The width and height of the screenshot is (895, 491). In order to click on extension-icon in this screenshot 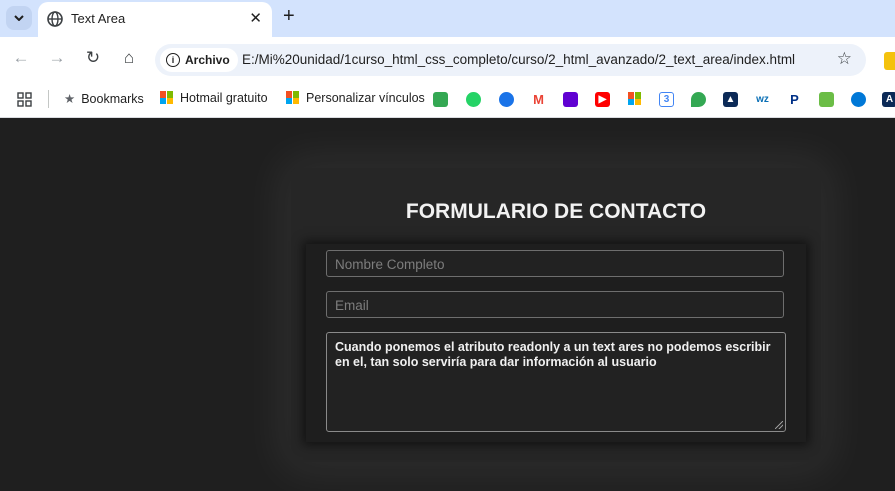, I will do `click(889, 61)`.